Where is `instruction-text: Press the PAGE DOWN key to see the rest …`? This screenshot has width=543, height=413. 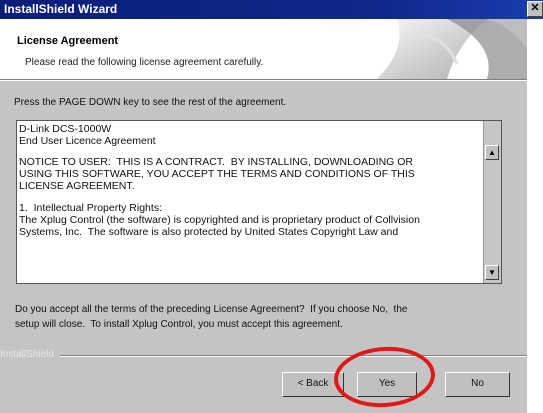
instruction-text: Press the PAGE DOWN key to see the rest … is located at coordinates (150, 102).